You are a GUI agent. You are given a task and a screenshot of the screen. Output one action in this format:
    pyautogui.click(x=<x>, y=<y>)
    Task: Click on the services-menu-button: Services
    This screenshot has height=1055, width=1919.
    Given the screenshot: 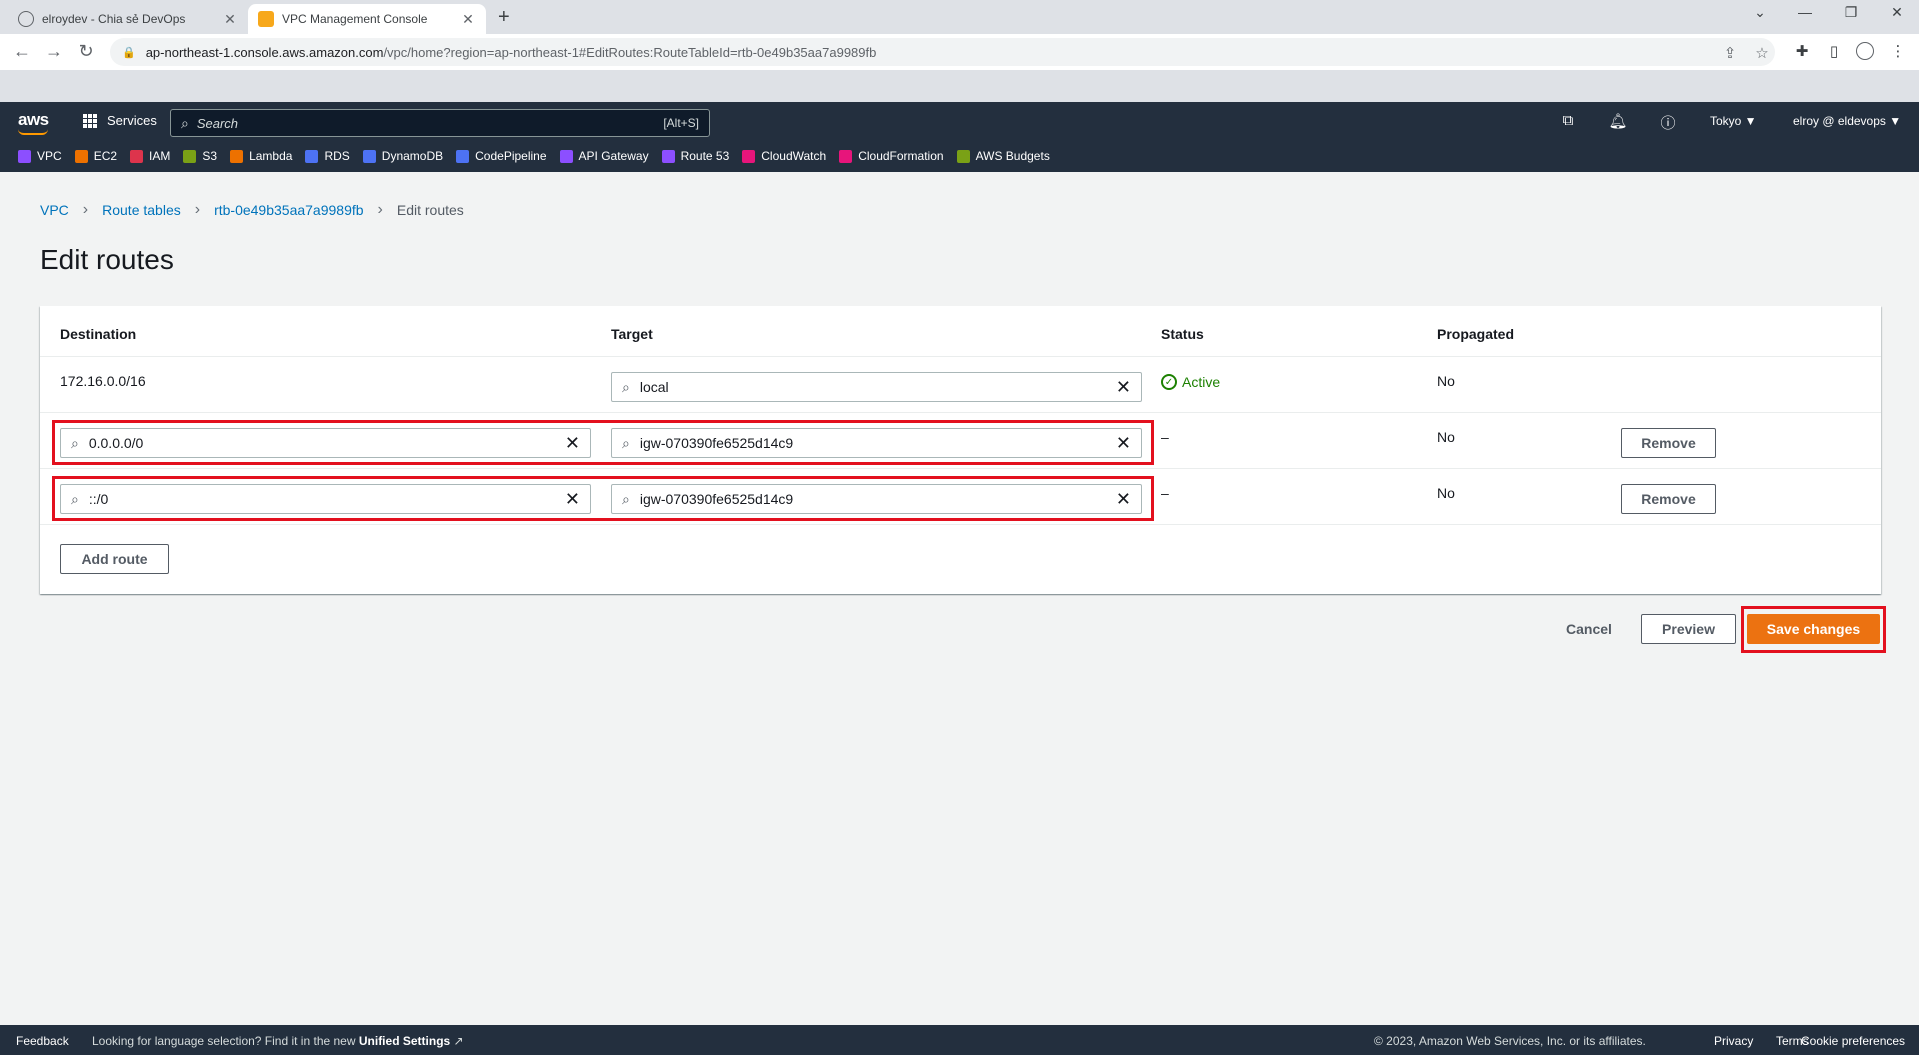 What is the action you would take?
    pyautogui.click(x=120, y=120)
    